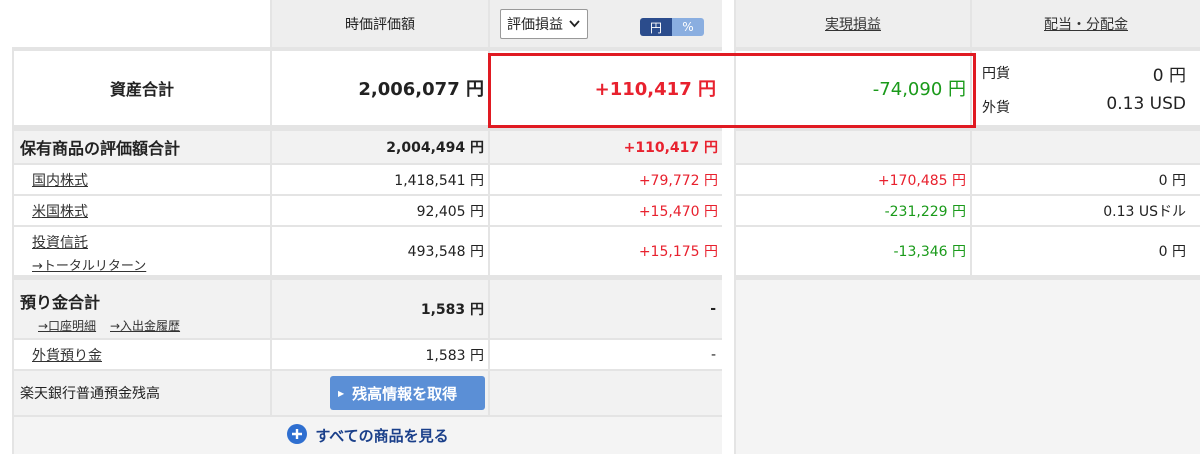 Image resolution: width=1200 pixels, height=454 pixels. I want to click on investment-trust-unrealized: +15,175 円, so click(606, 251).